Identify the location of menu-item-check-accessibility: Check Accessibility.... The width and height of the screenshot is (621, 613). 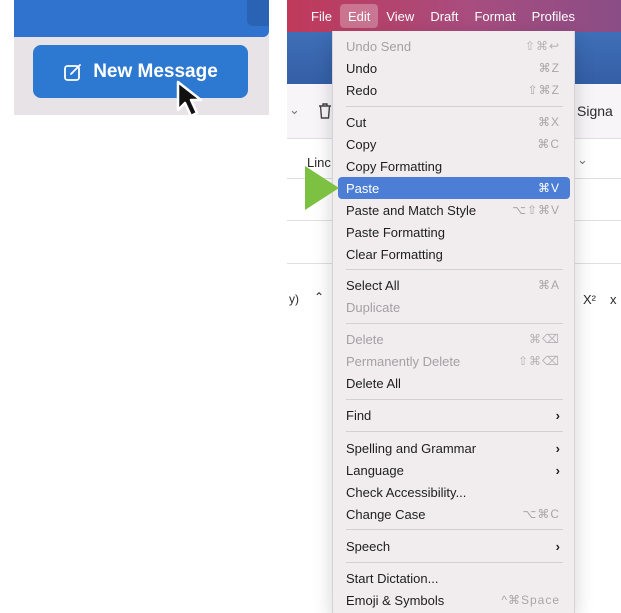
(454, 492).